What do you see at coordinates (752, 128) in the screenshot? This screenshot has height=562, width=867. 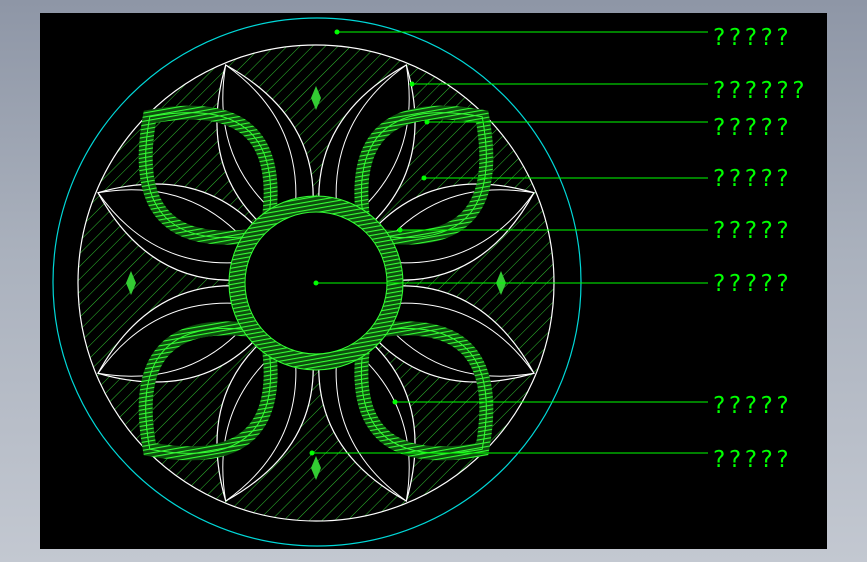 I see `callout-label-3: ?????` at bounding box center [752, 128].